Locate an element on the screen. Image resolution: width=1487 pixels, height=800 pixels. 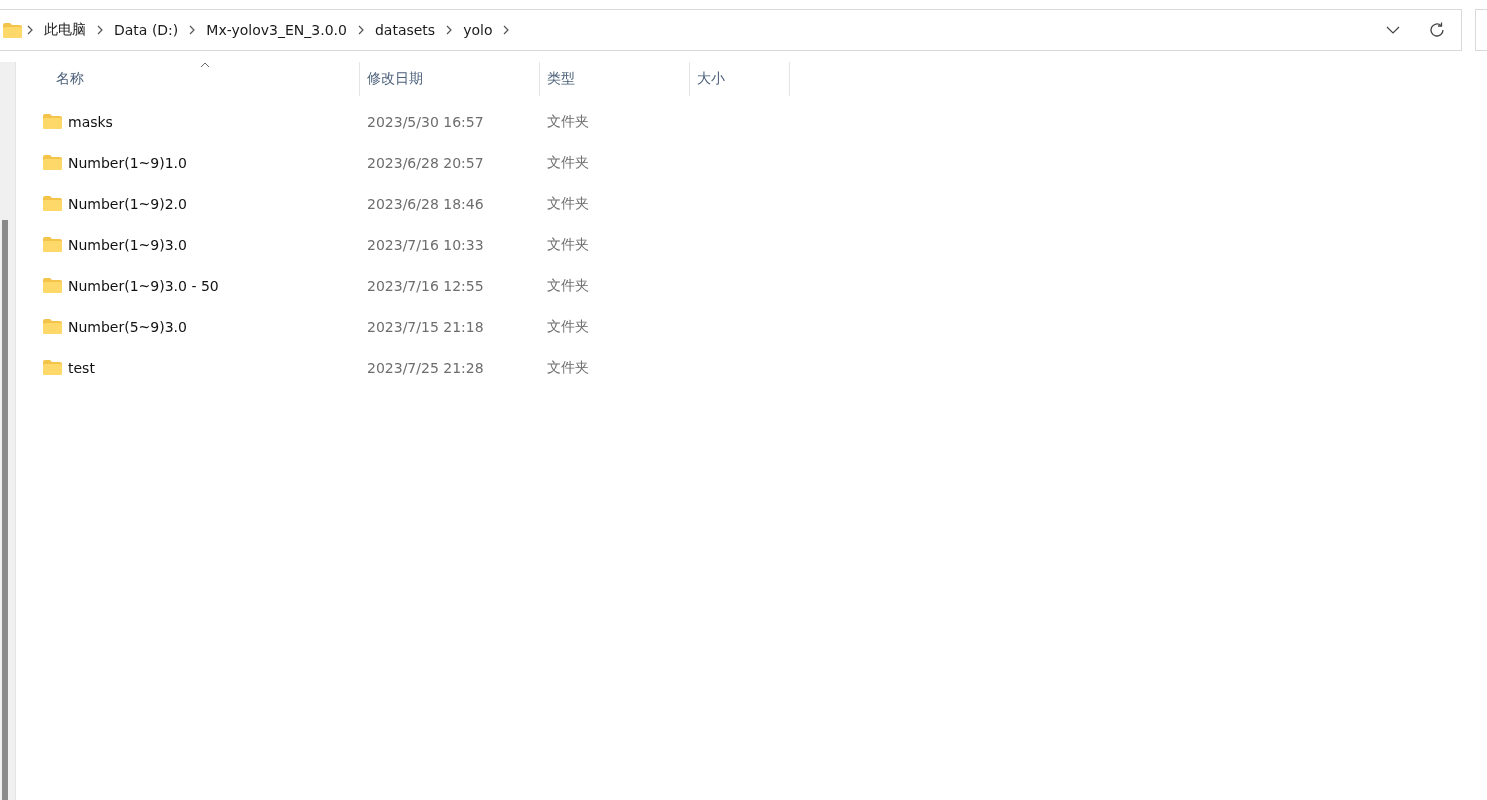
search-field is located at coordinates (1481, 30).